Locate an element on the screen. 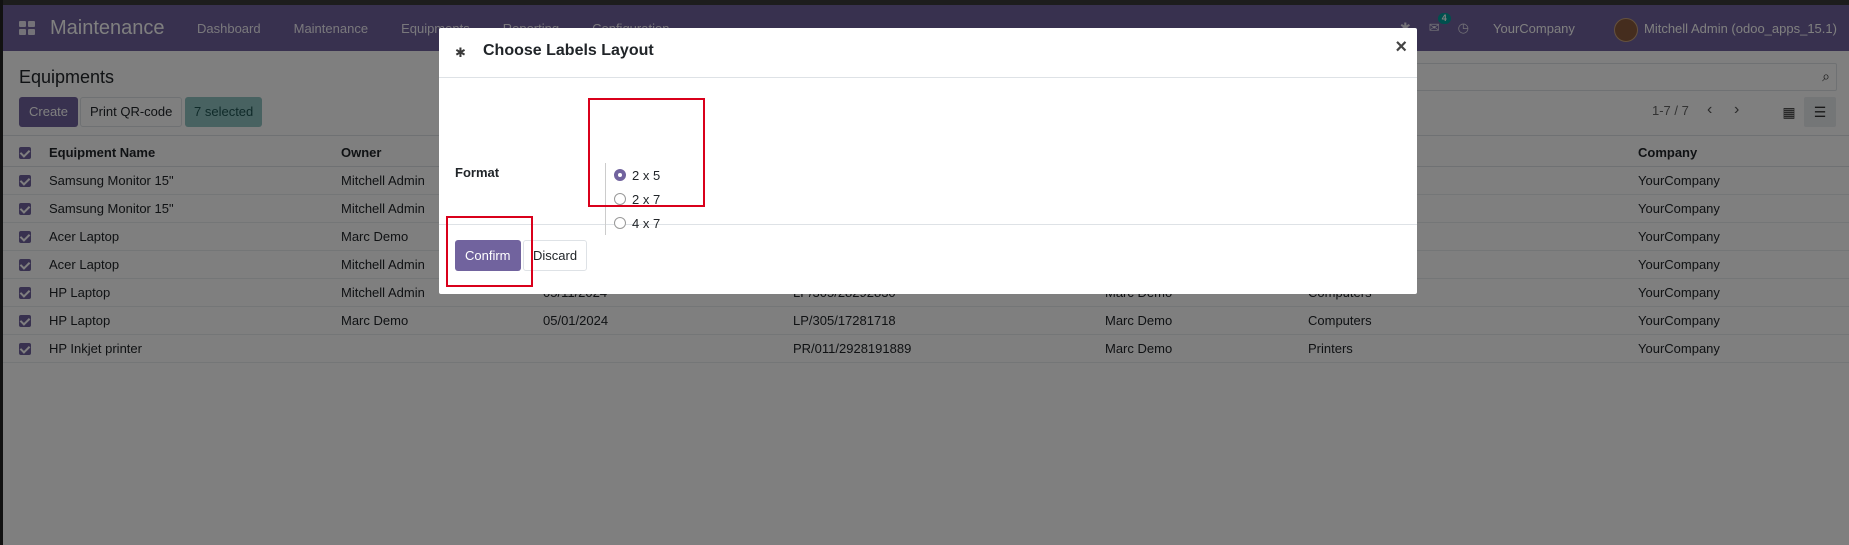 The height and width of the screenshot is (545, 1849). highlight-box-format is located at coordinates (646, 152).